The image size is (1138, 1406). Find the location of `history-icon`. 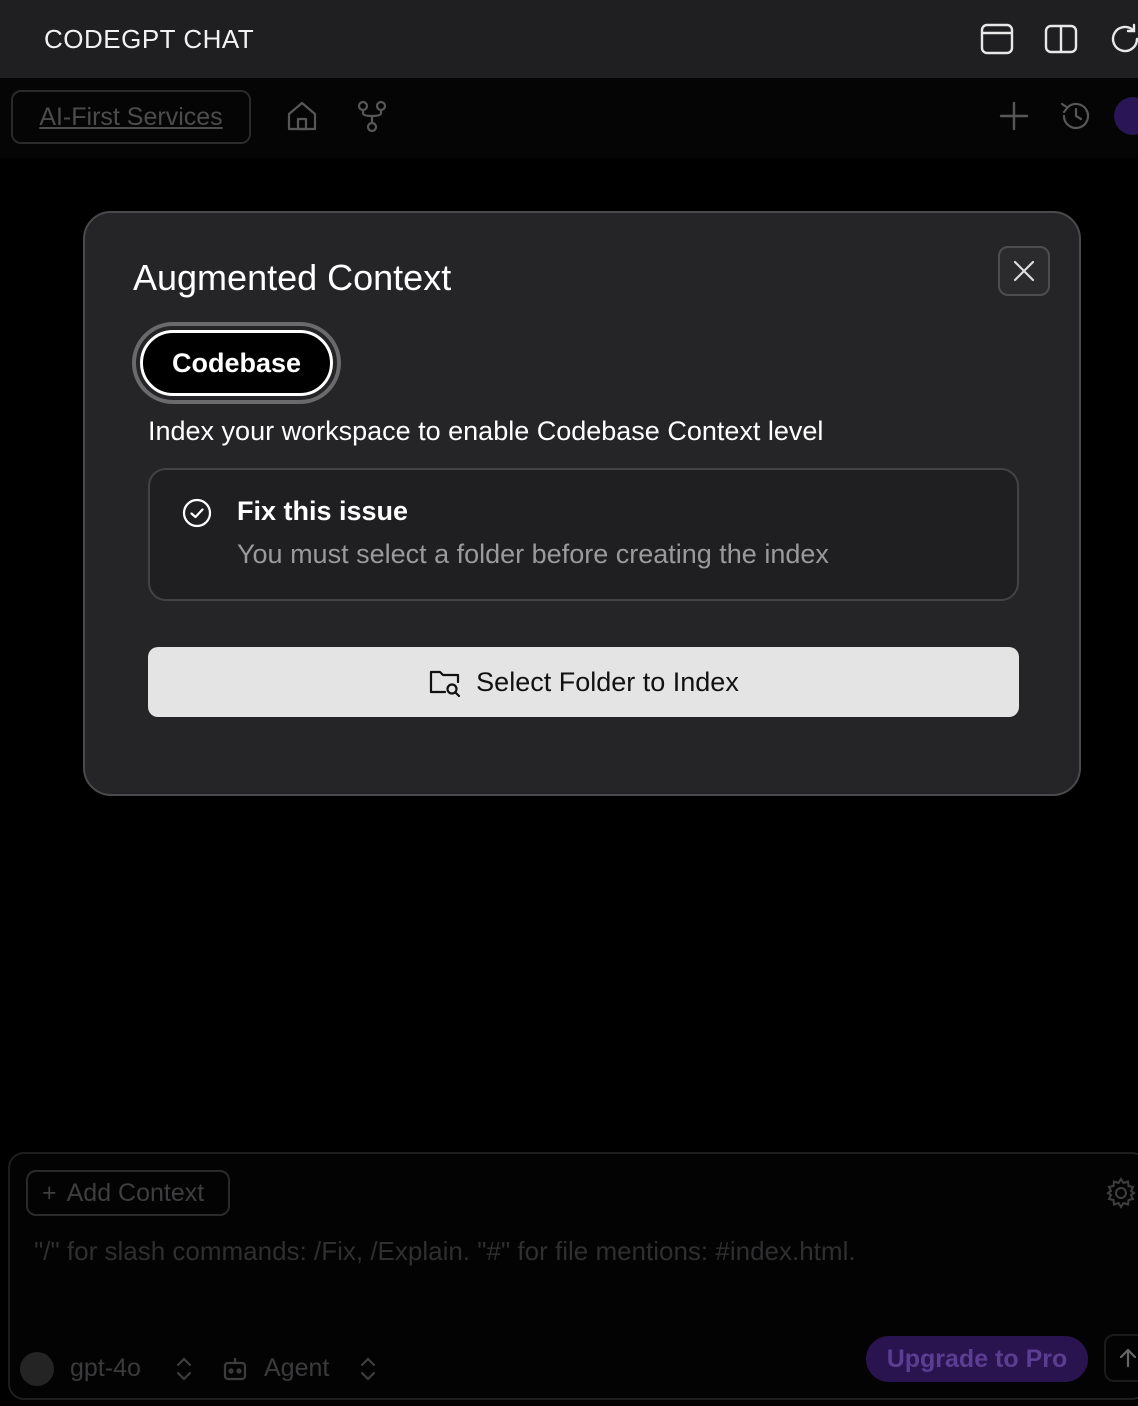

history-icon is located at coordinates (1076, 116).